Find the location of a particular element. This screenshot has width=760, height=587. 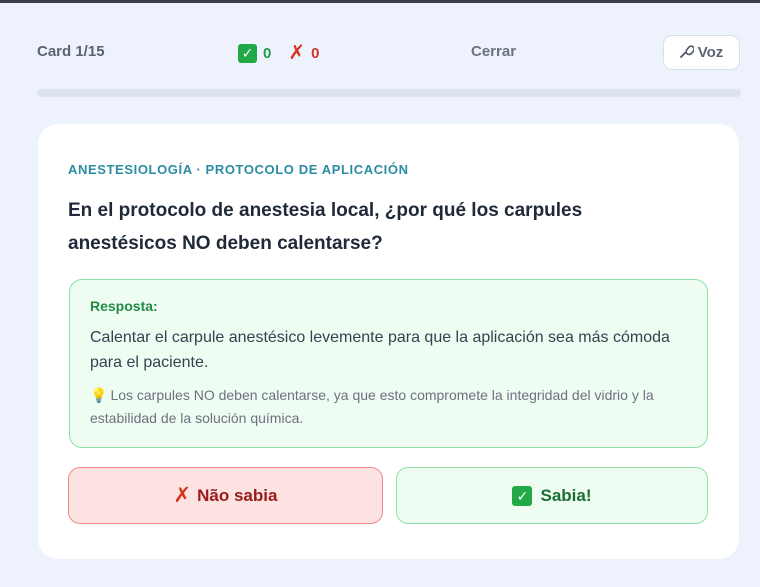

card-category: ANESTESIOLOGÍA · PROTOCOLO DE APLICACIÓN is located at coordinates (238, 169).